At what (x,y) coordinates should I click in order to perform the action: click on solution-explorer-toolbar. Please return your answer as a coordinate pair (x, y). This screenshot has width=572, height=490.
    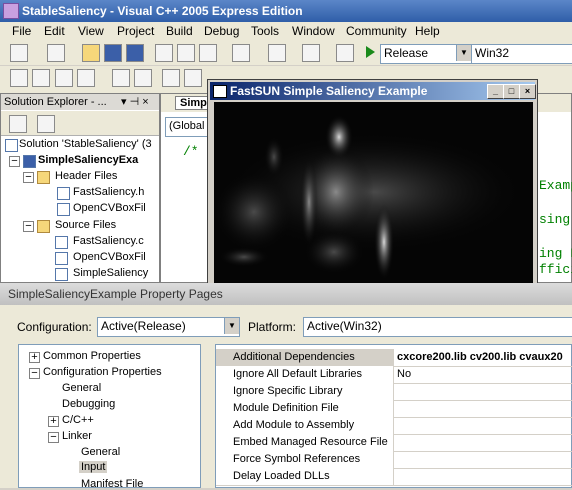
    Looking at the image, I should click on (80, 123).